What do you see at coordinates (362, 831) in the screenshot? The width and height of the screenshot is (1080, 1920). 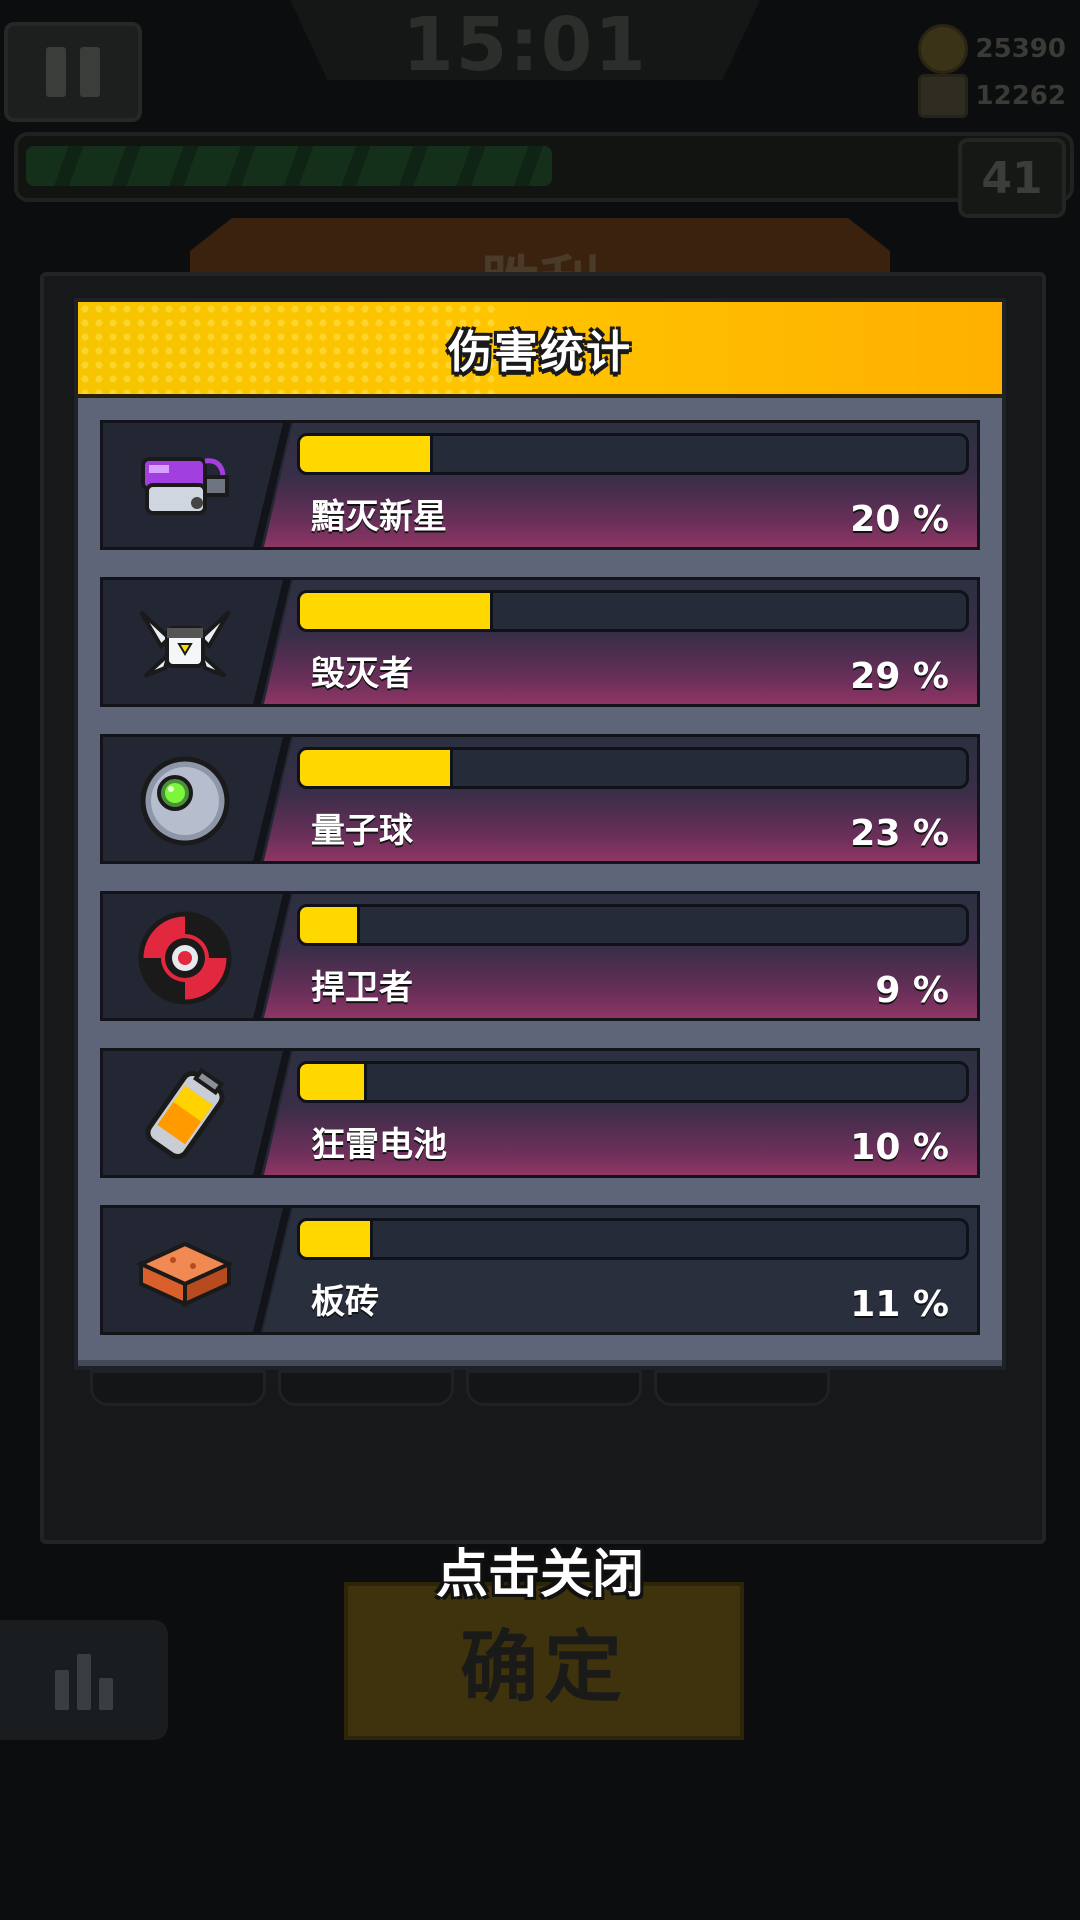 I see `weapon-name: 量子球` at bounding box center [362, 831].